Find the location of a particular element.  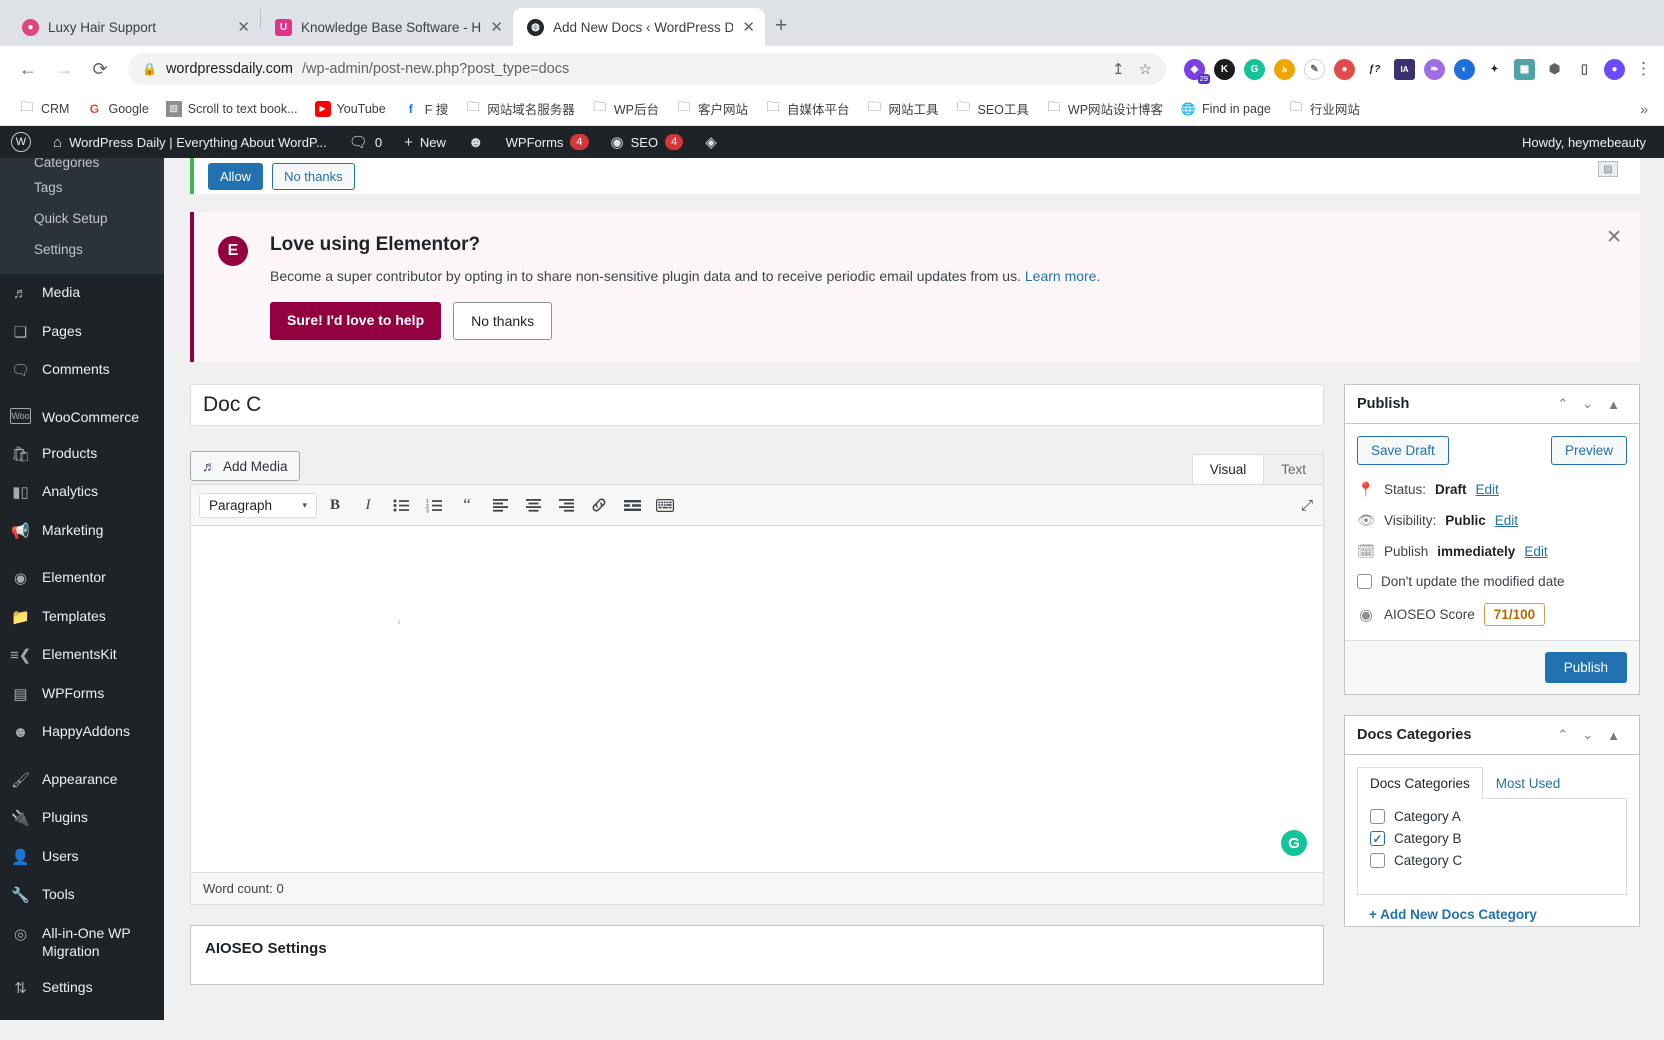

seo-menu: ◉ SEO 4 is located at coordinates (647, 142).